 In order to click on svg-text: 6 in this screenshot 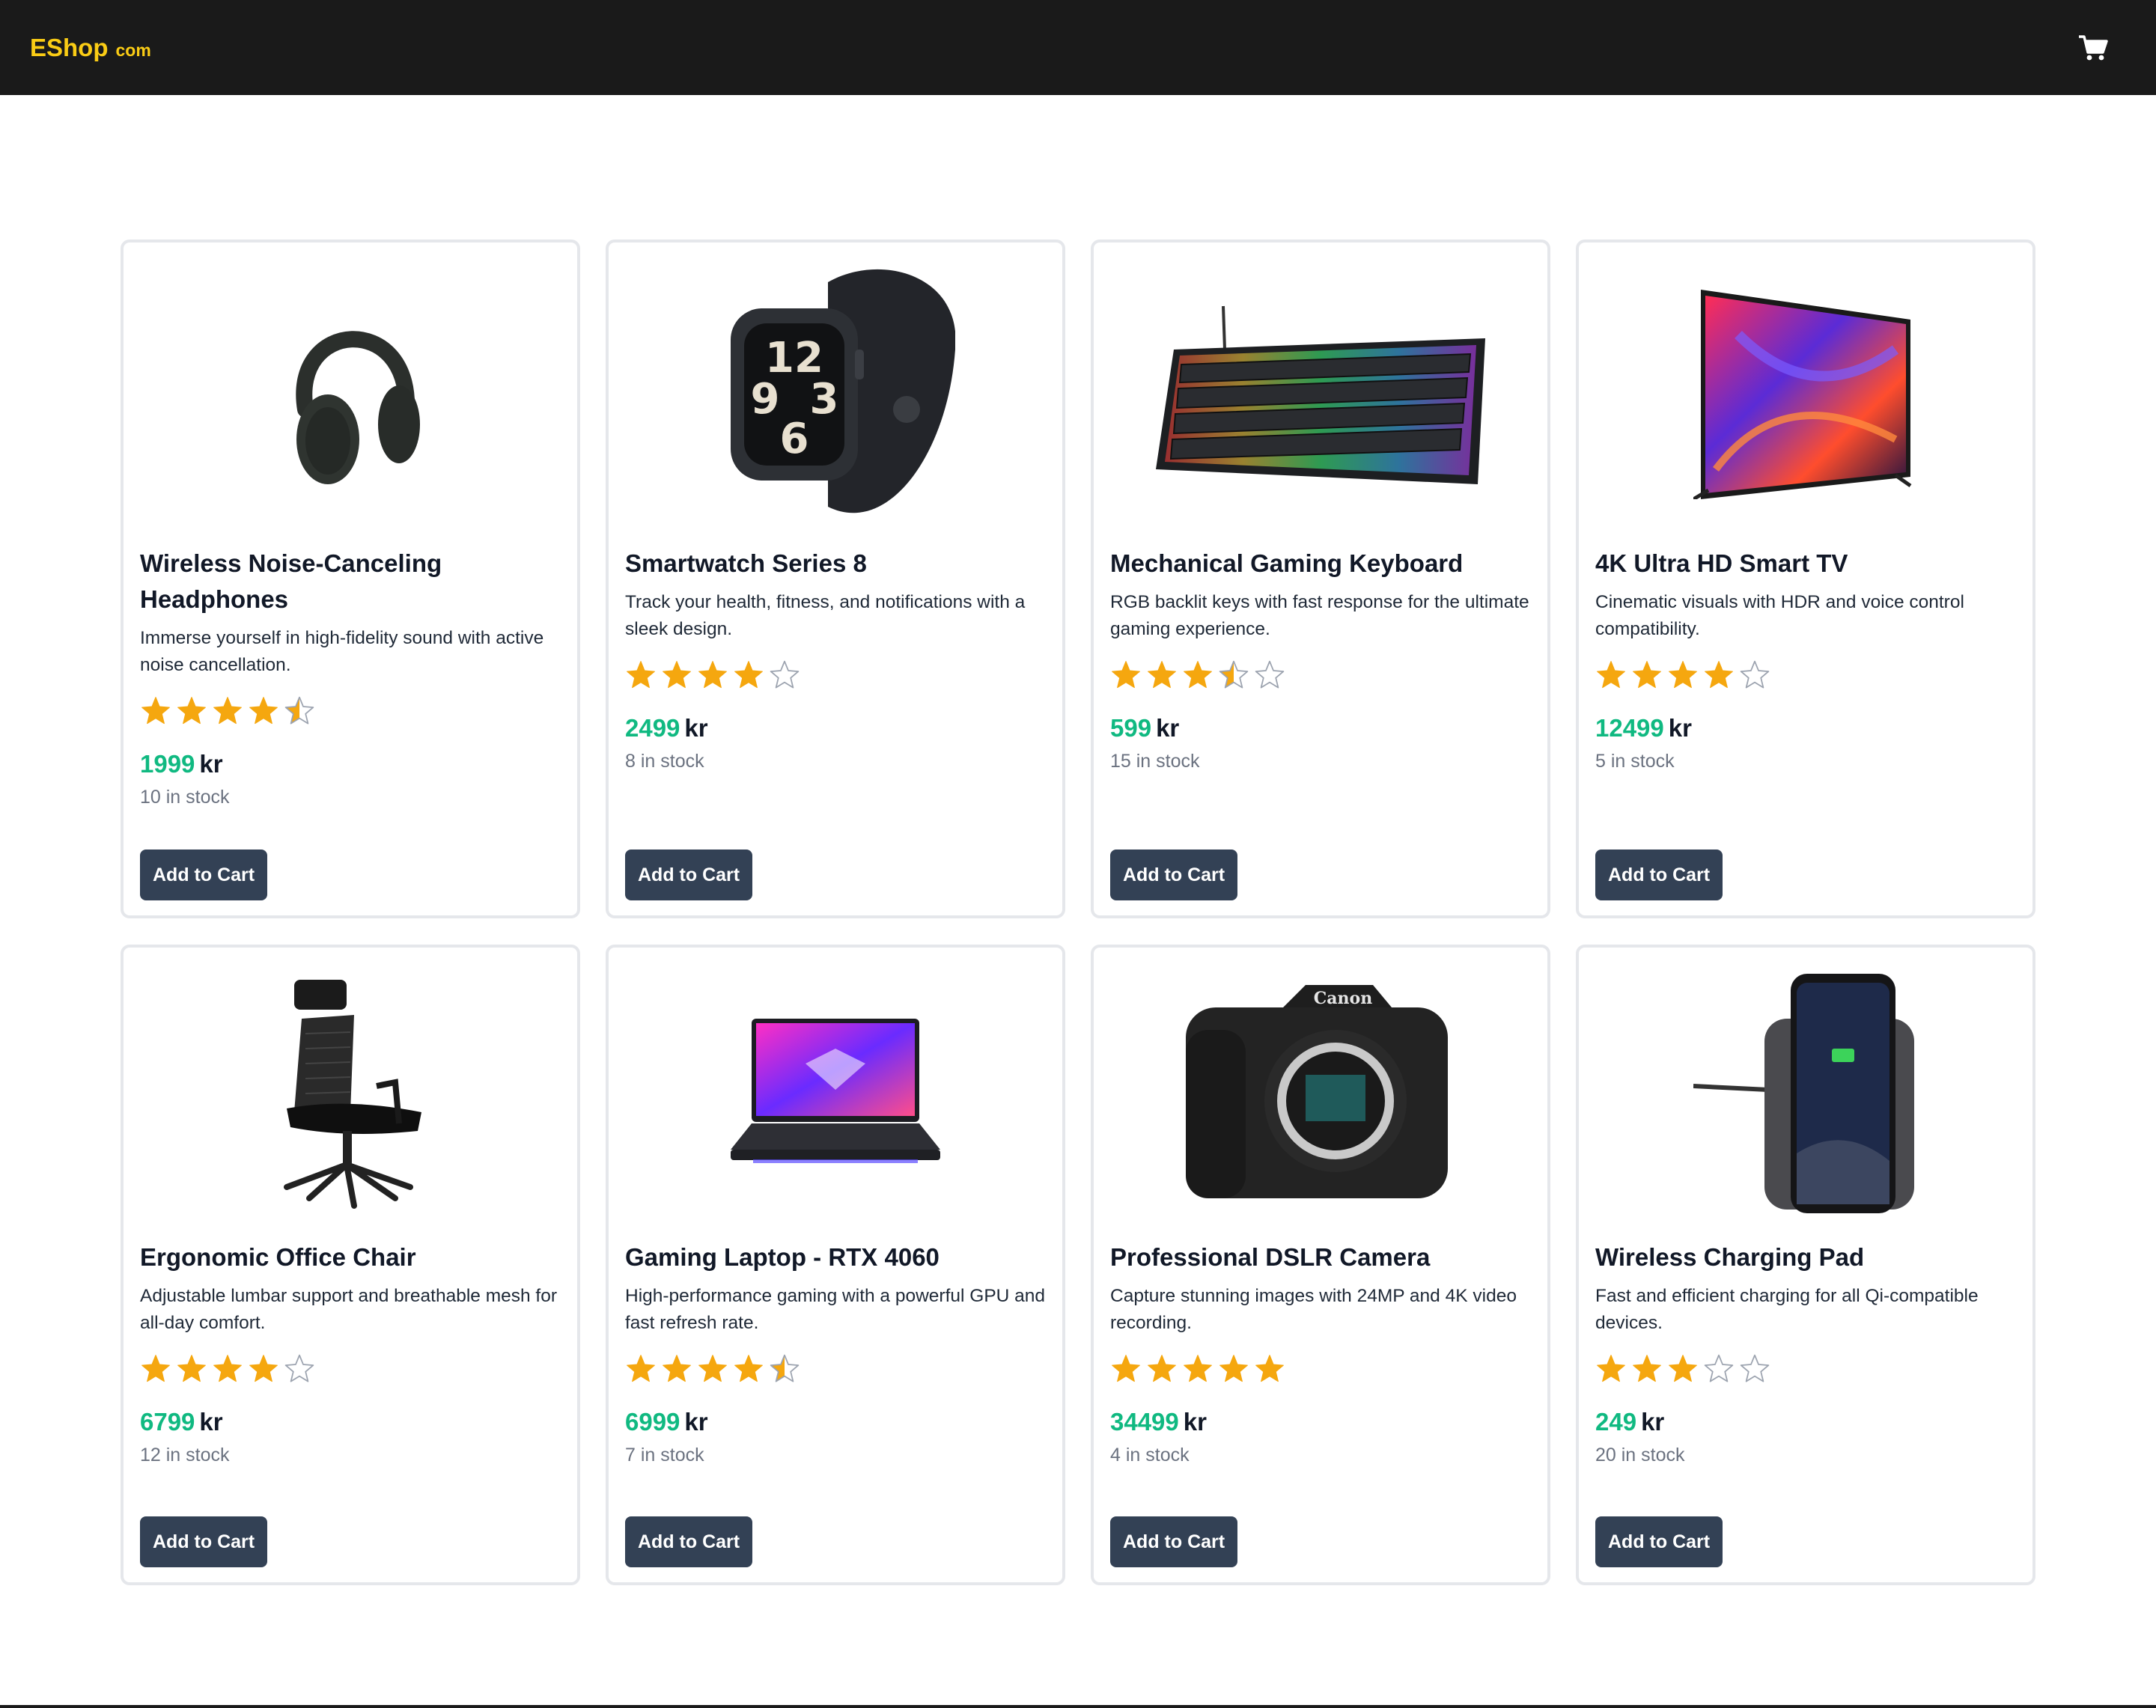, I will do `click(794, 439)`.